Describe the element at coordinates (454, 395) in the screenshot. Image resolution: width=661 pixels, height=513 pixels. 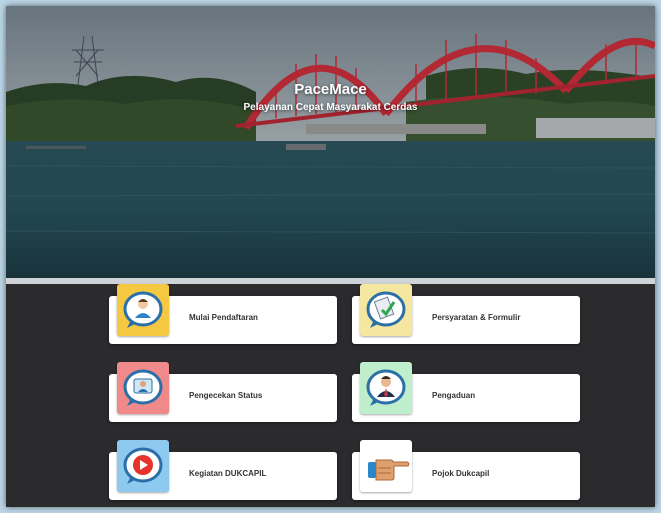
I see `menu-card-label: Pengaduan` at that location.